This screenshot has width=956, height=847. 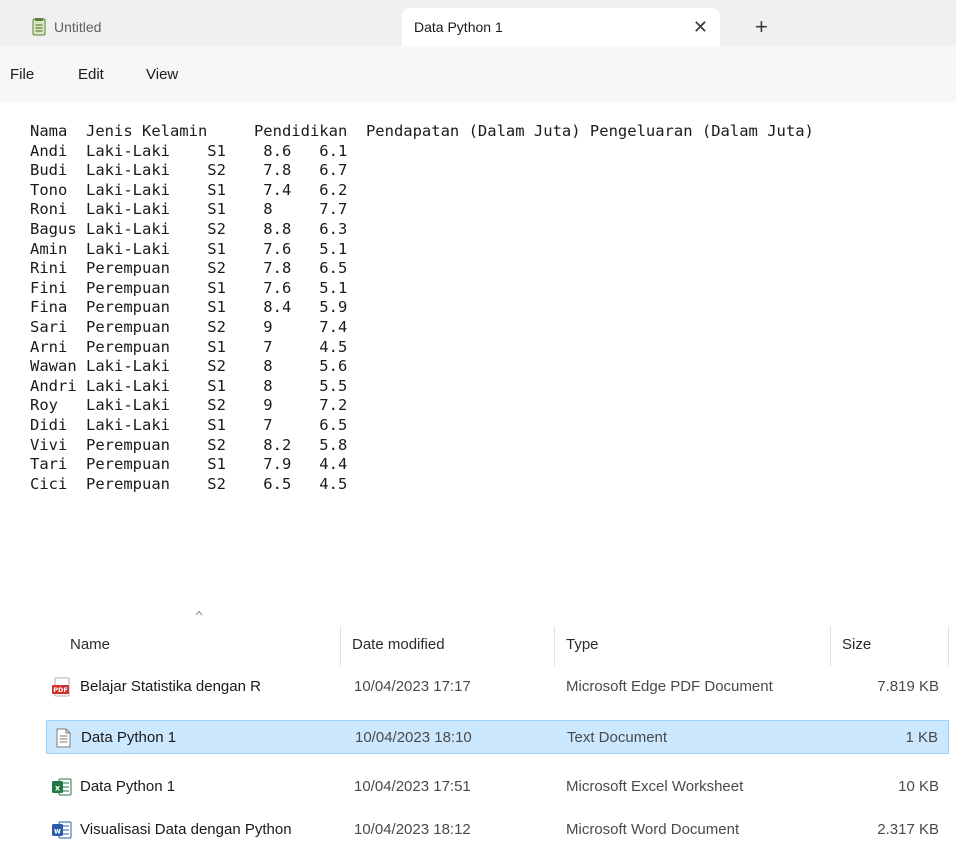 What do you see at coordinates (78, 27) in the screenshot?
I see `tab-title: Untitled` at bounding box center [78, 27].